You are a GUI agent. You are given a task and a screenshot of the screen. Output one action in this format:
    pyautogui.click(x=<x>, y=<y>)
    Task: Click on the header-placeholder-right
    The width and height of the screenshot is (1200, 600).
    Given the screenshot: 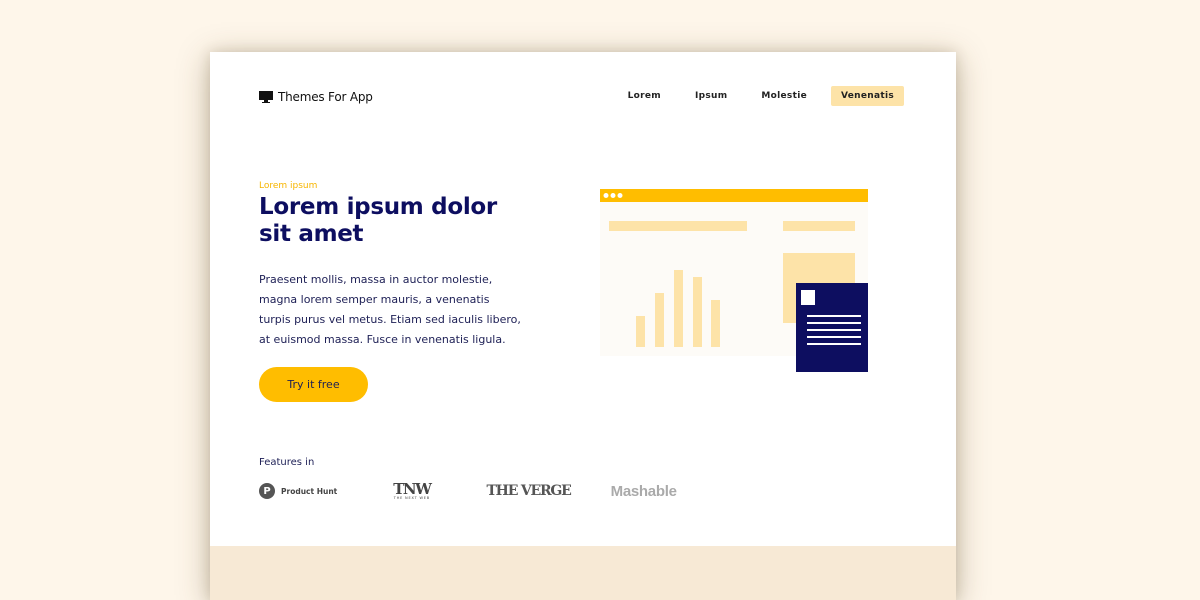 What is the action you would take?
    pyautogui.click(x=819, y=226)
    